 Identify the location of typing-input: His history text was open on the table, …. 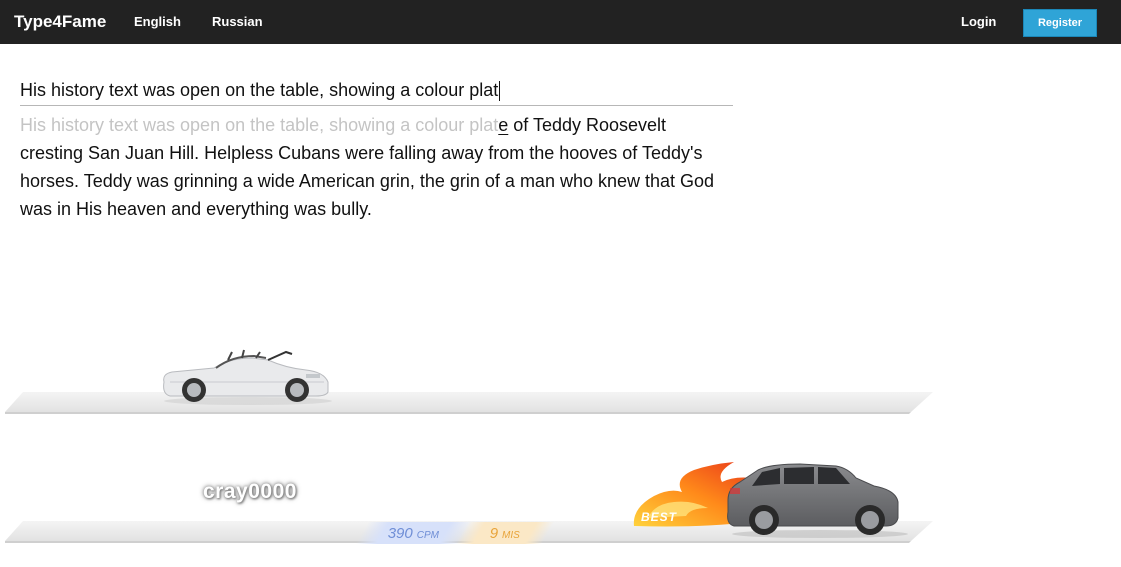
(376, 91).